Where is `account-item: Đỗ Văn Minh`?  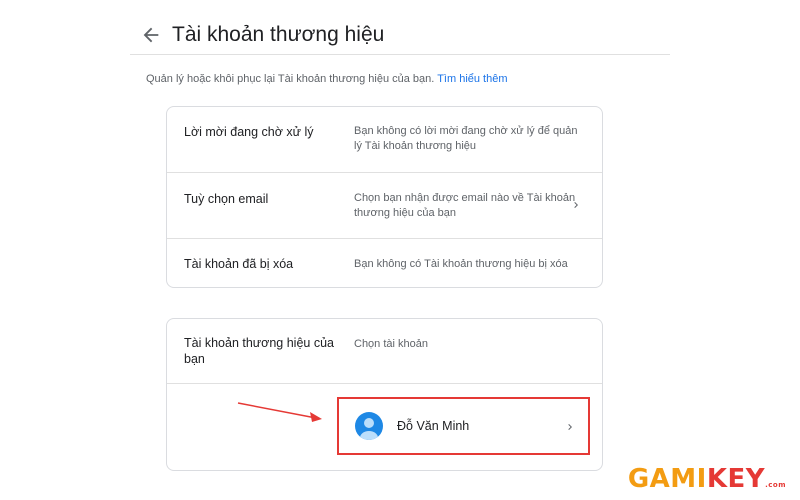 account-item: Đỗ Văn Minh is located at coordinates (463, 426).